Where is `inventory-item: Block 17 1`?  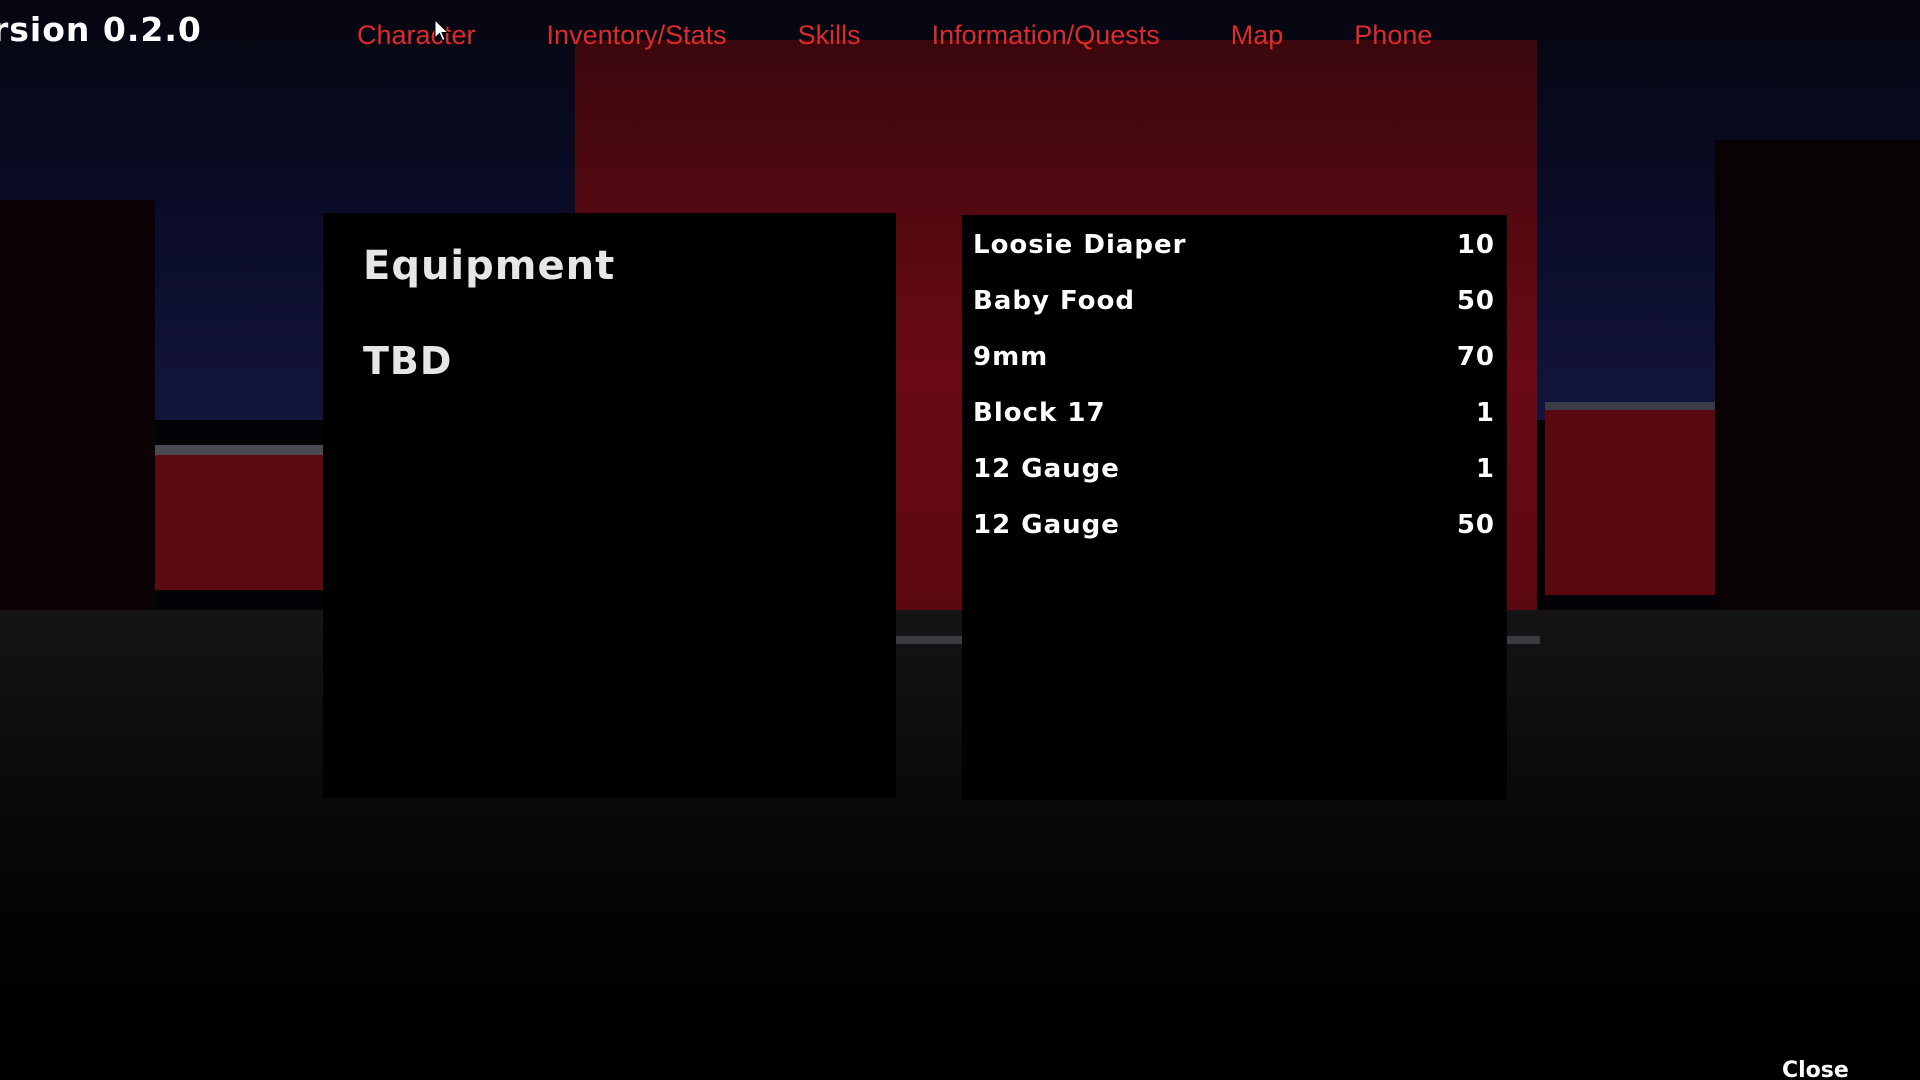
inventory-item: Block 17 1 is located at coordinates (1234, 413).